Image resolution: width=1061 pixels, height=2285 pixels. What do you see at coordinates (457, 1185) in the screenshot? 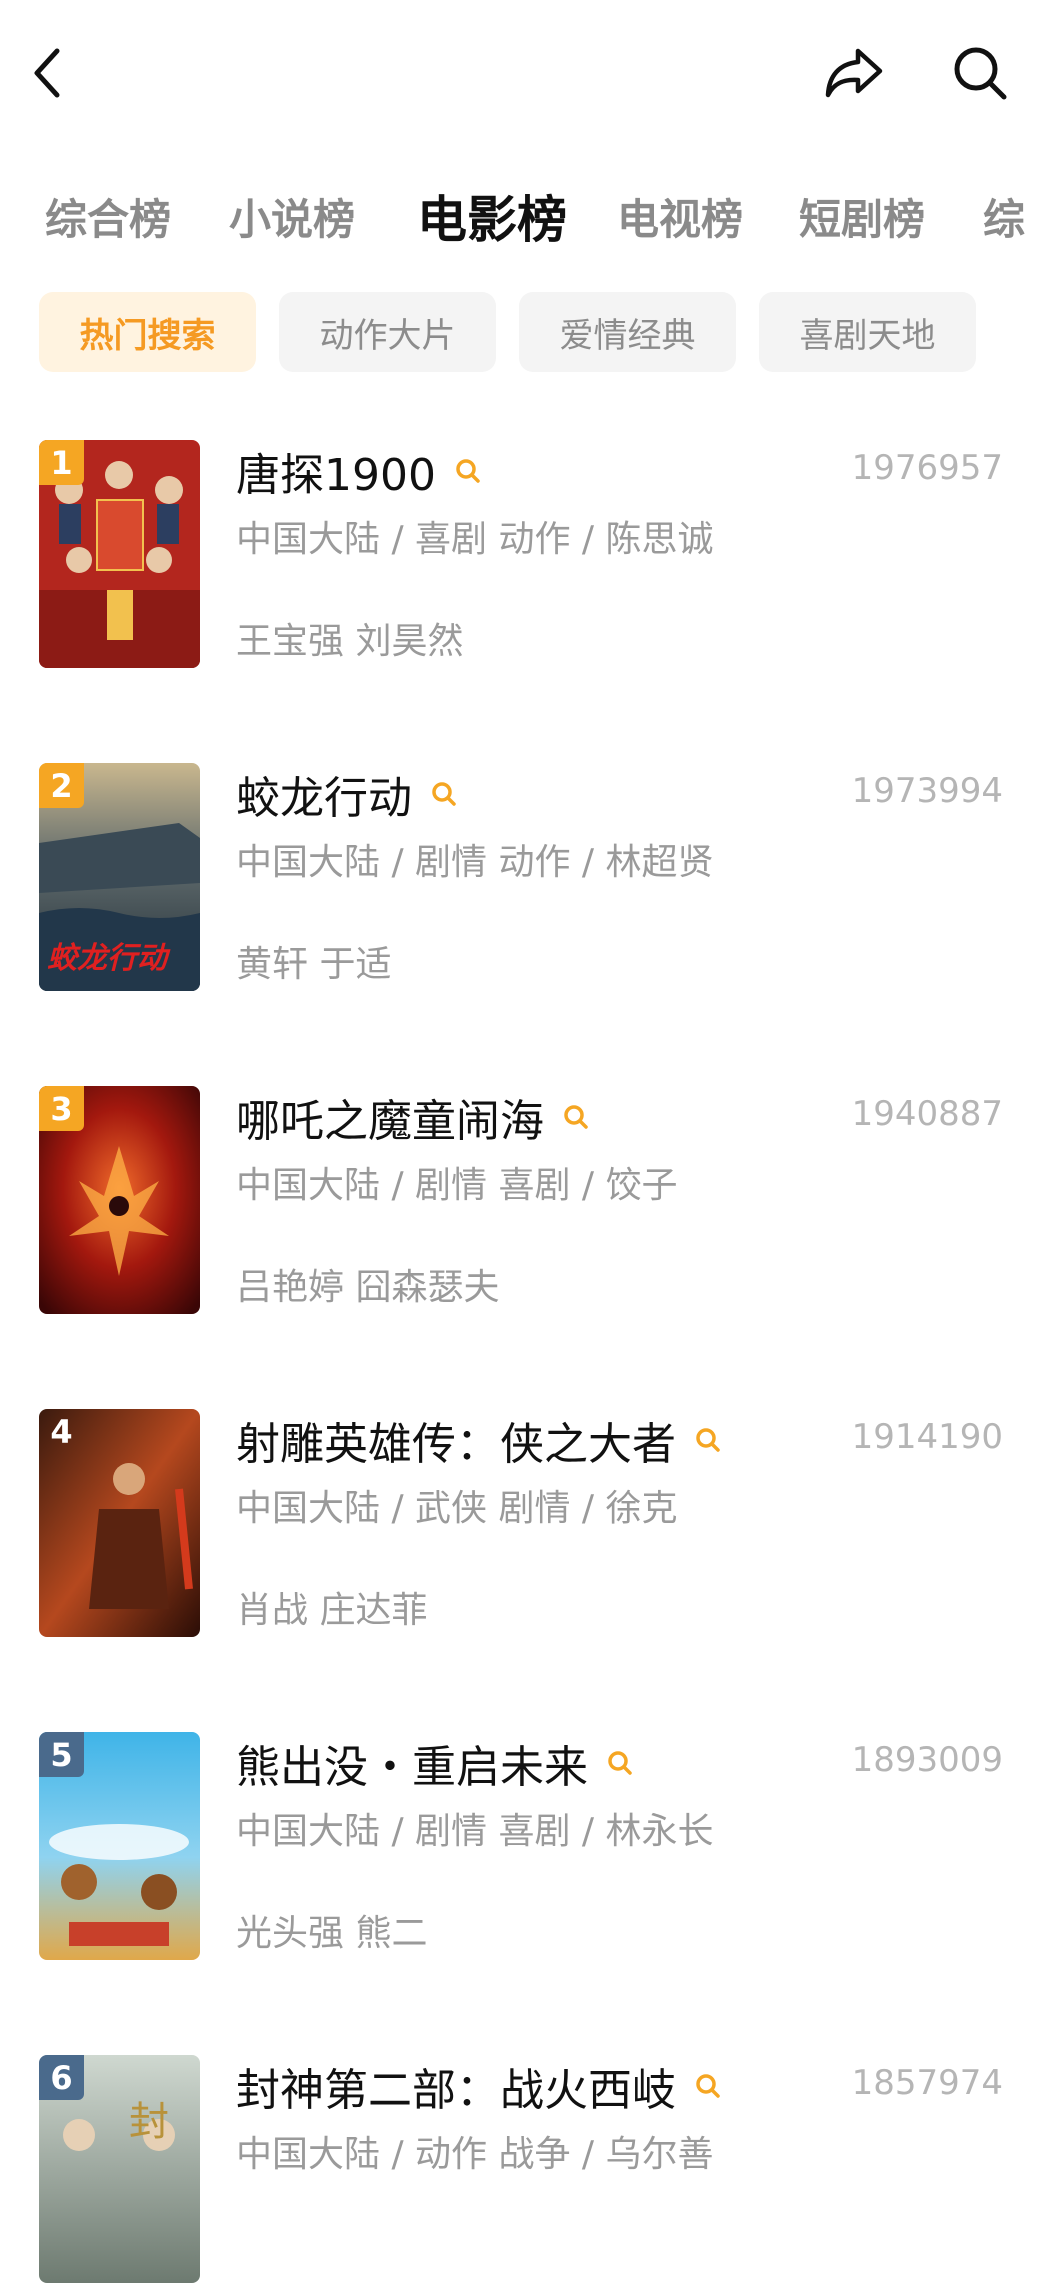
I see `movie-meta: 中国大陆 / 剧情 喜剧 / 饺子` at bounding box center [457, 1185].